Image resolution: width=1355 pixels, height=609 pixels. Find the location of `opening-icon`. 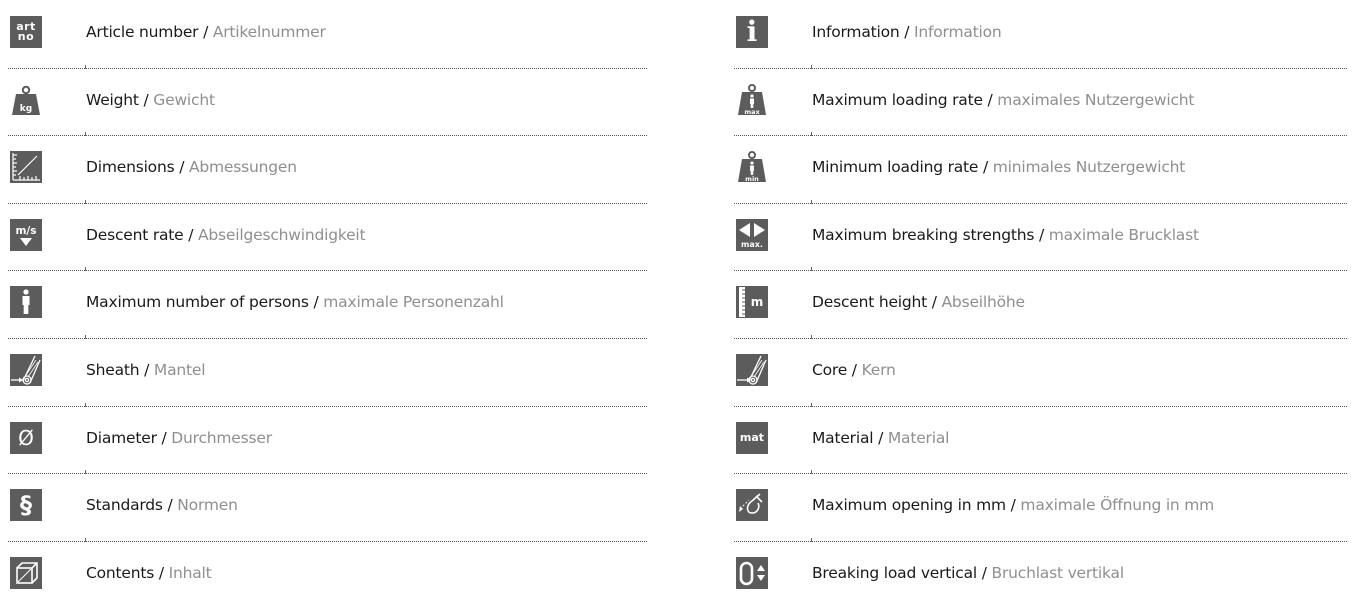

opening-icon is located at coordinates (752, 505).